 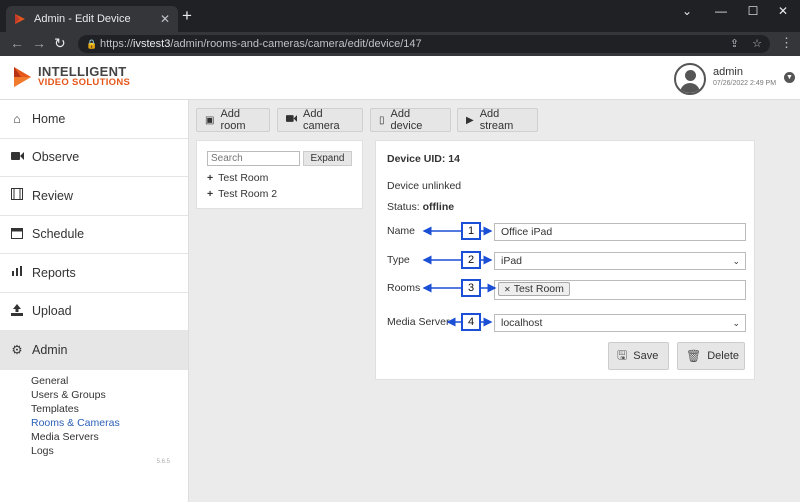 What do you see at coordinates (94, 350) in the screenshot?
I see `sidebar-item-admin: ⚙ Admin` at bounding box center [94, 350].